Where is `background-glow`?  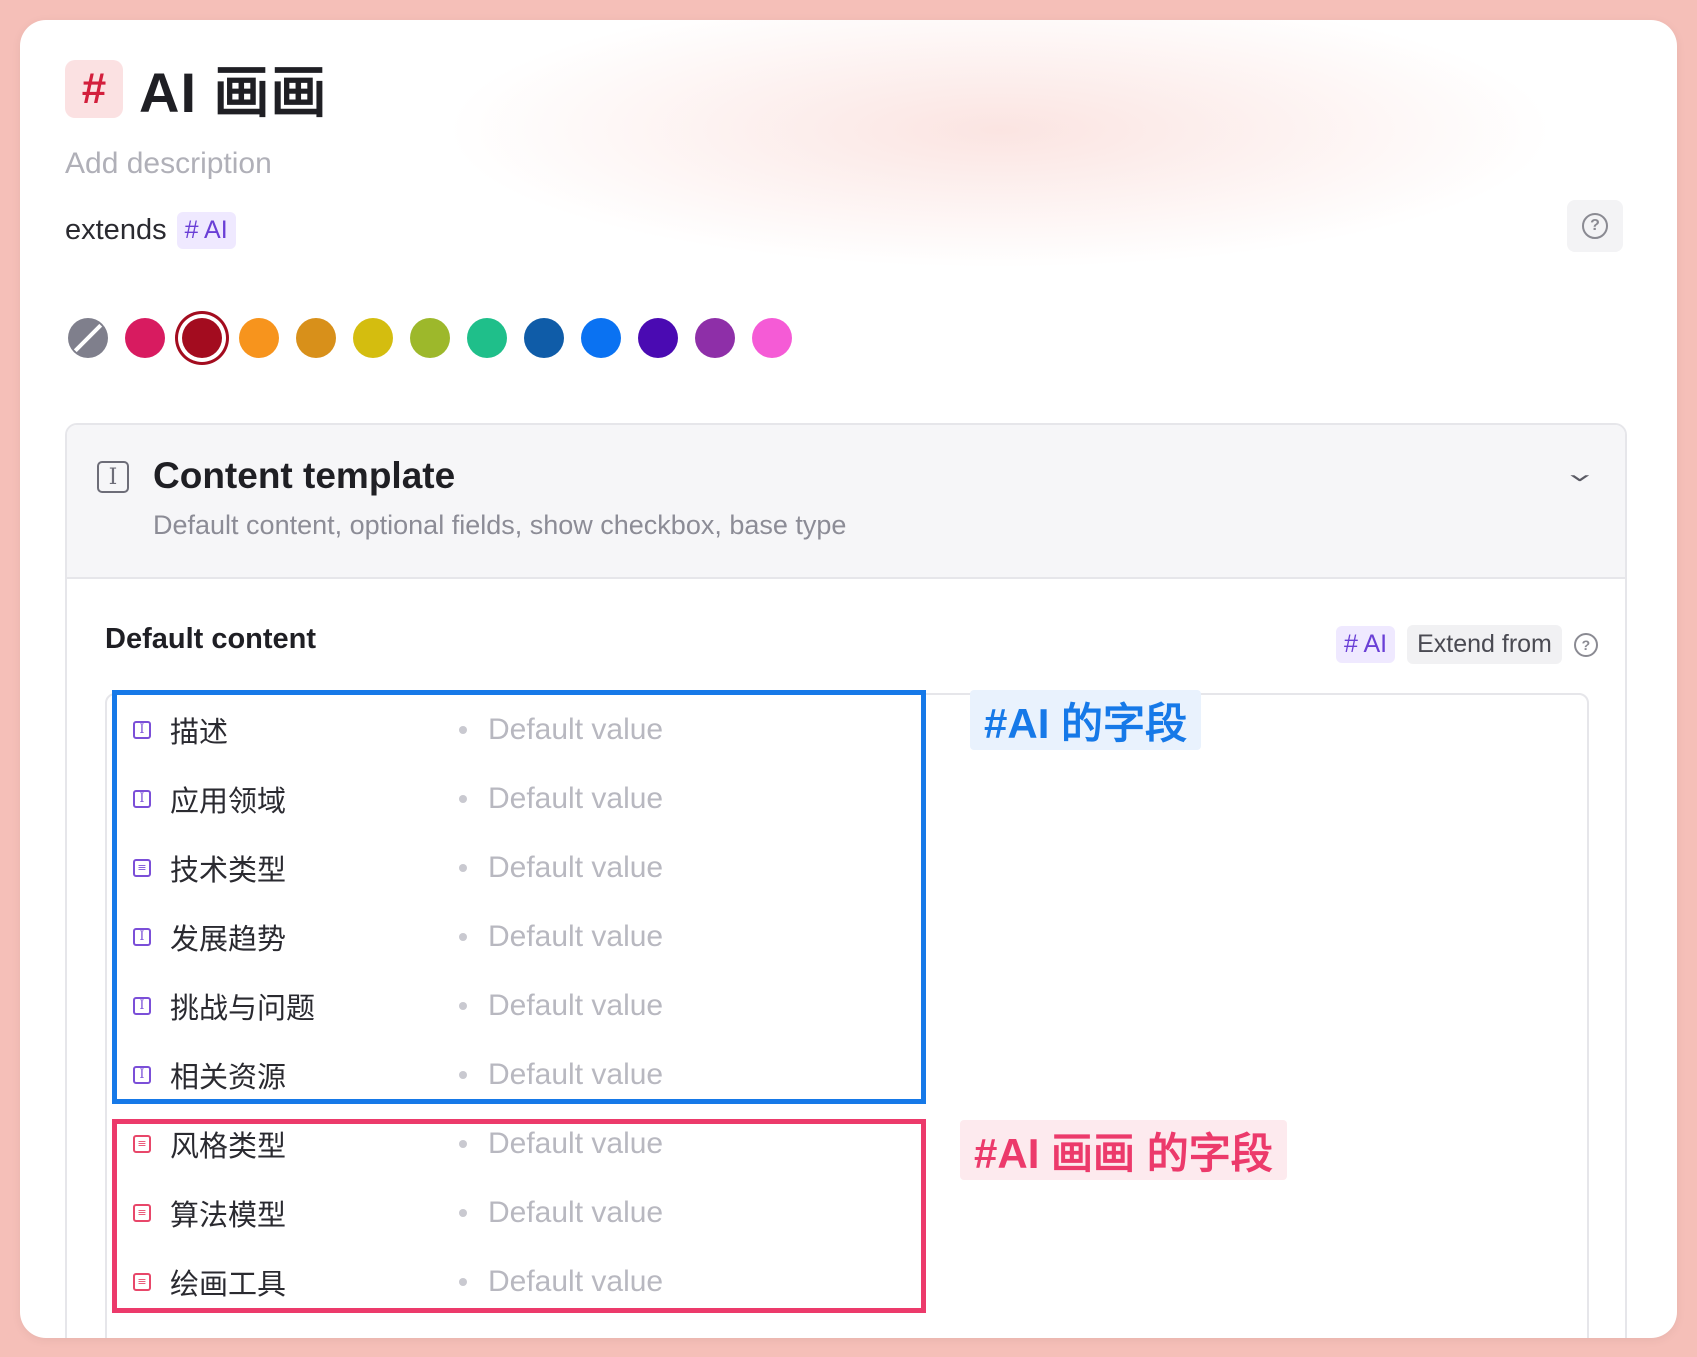
background-glow is located at coordinates (1000, 150).